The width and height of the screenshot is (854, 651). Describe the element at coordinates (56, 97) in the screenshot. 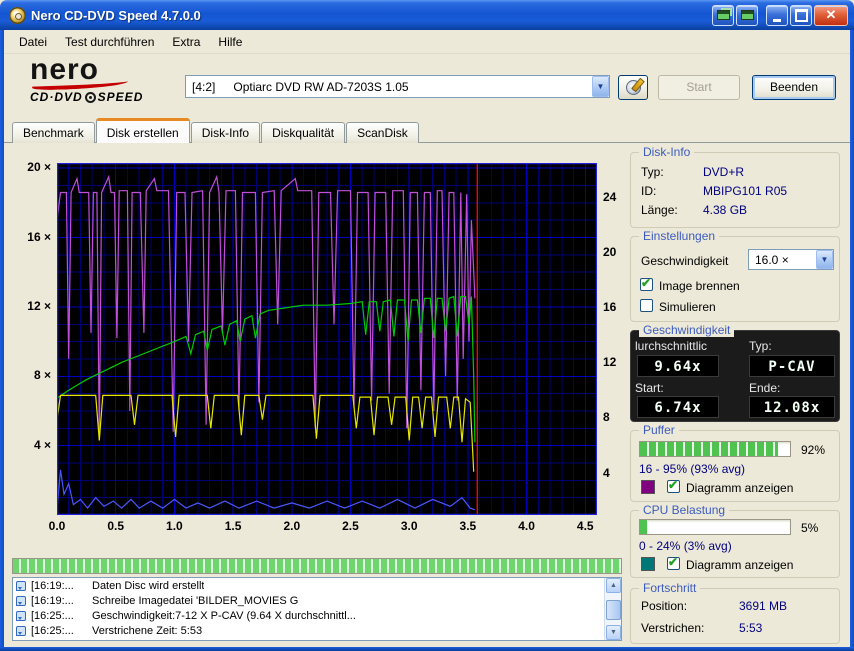

I see `logo-sub-left: CD·DVD` at that location.